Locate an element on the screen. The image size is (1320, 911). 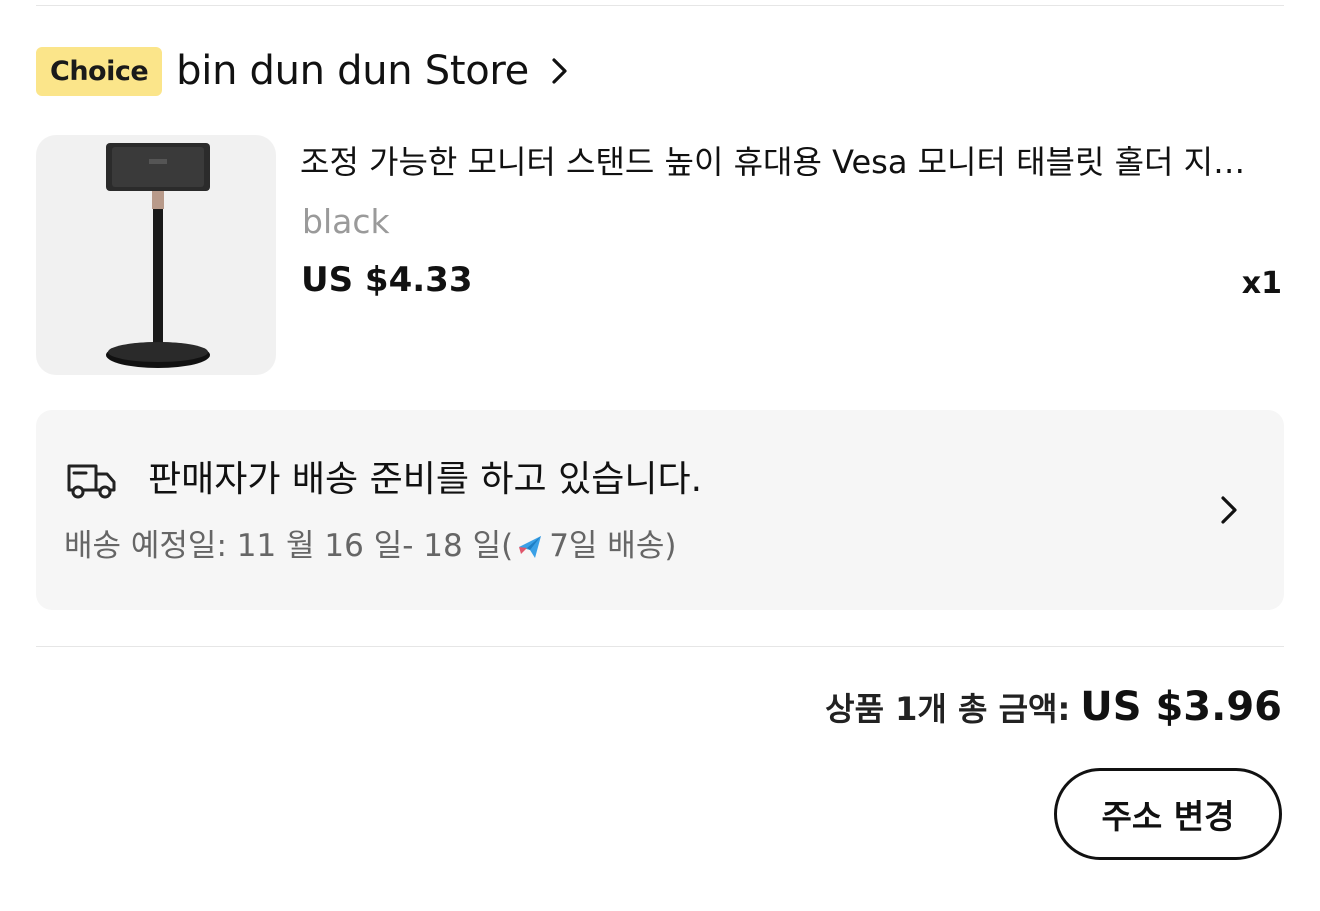
product-image is located at coordinates (156, 255).